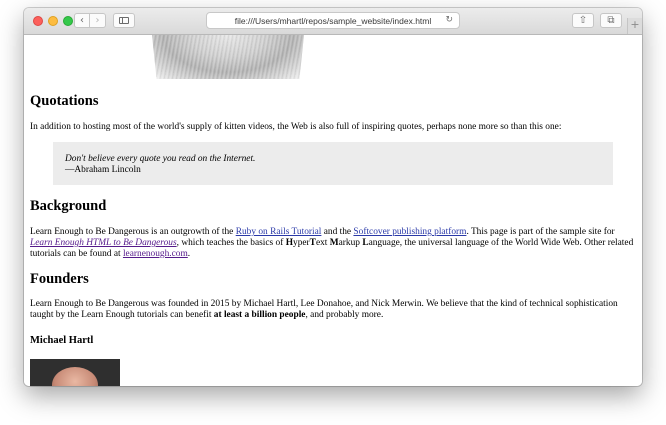 The width and height of the screenshot is (666, 425). I want to click on acronym-letter: M, so click(334, 243).